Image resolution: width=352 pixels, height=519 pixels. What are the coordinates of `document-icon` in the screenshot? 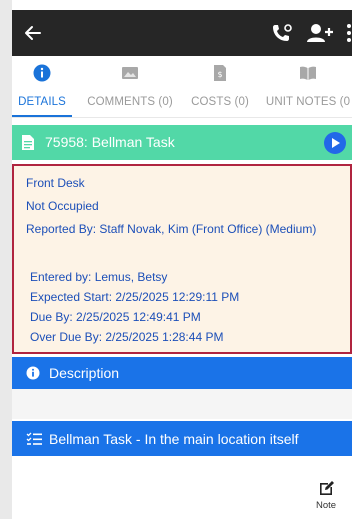 It's located at (28, 142).